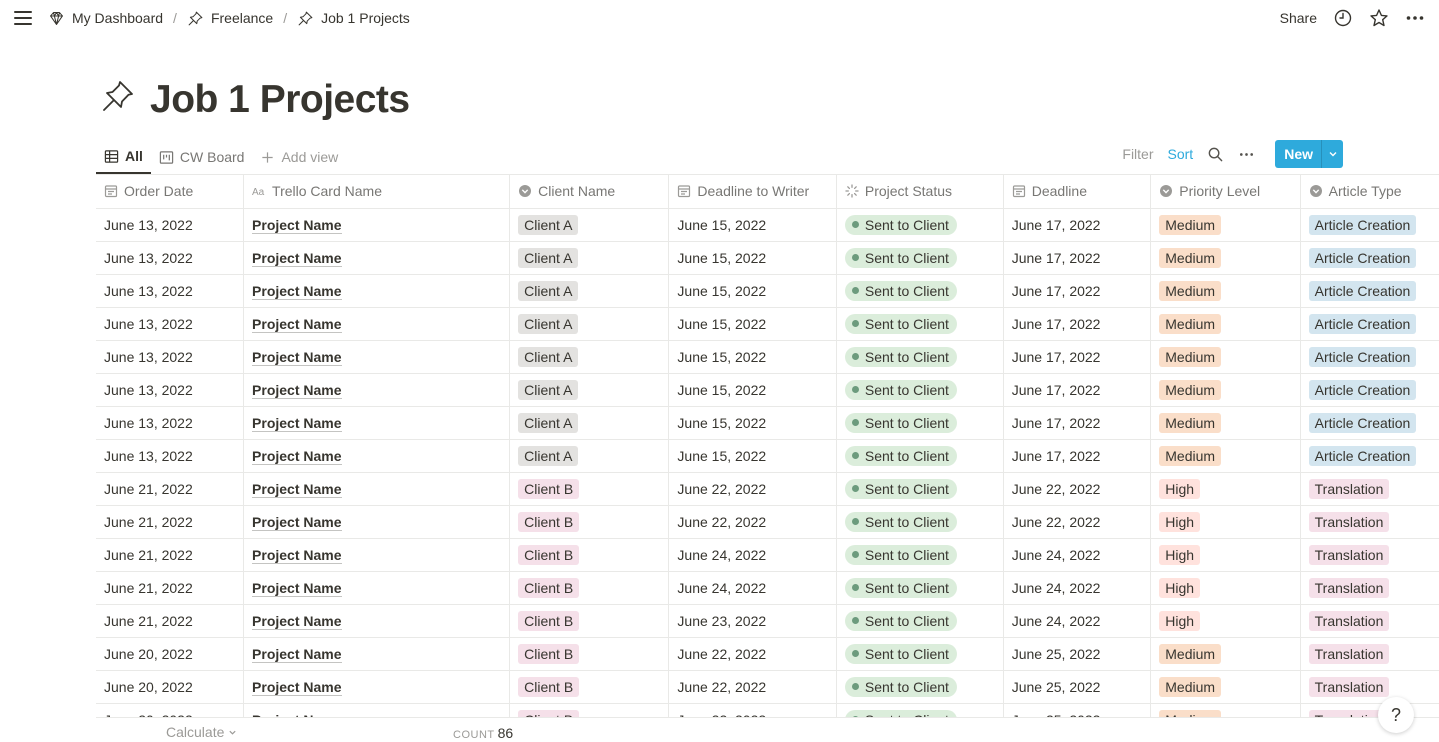  What do you see at coordinates (1246, 154) in the screenshot?
I see `more-icon` at bounding box center [1246, 154].